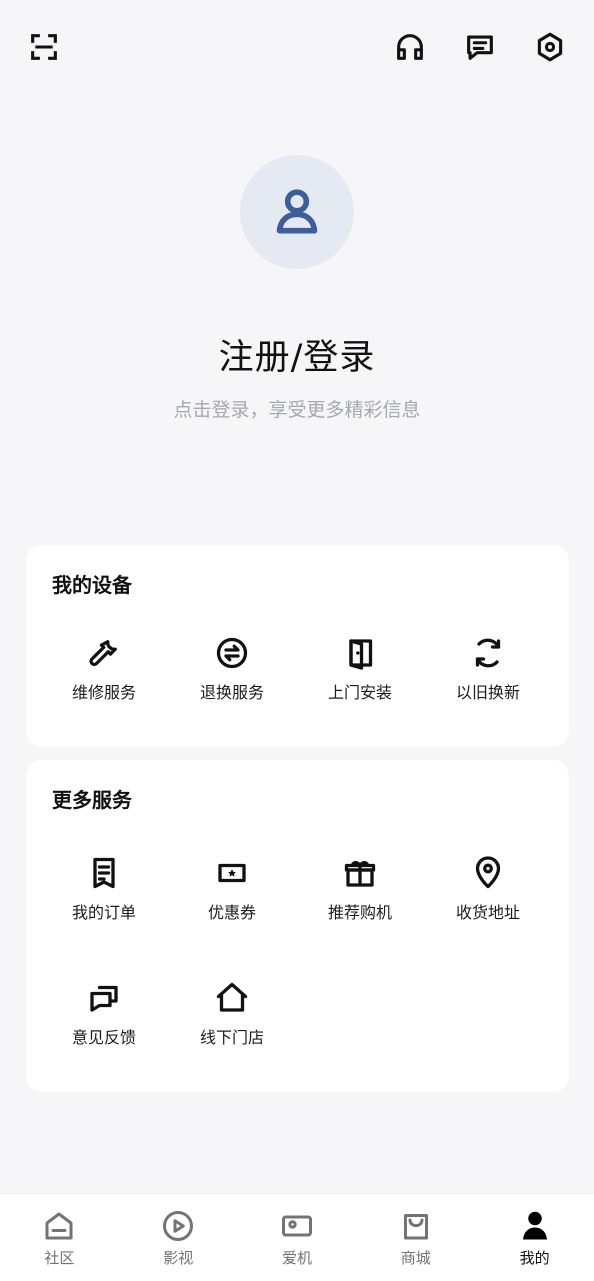  What do you see at coordinates (297, 410) in the screenshot?
I see `login-subtitle: 点击登录，享受更多精彩信息` at bounding box center [297, 410].